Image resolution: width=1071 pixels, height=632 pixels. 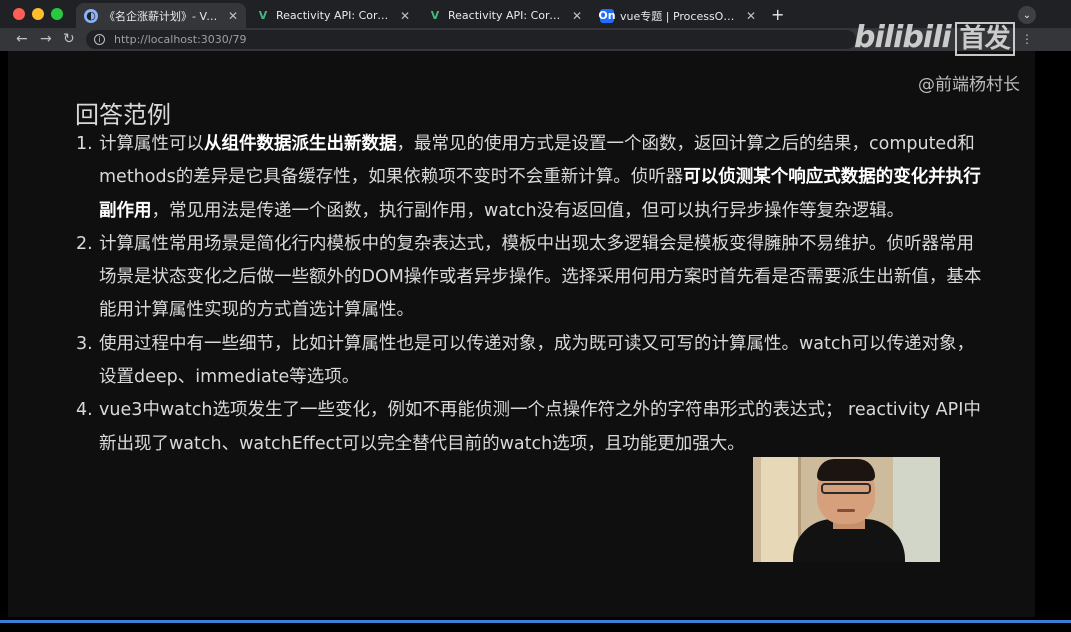 I want to click on presenter-mouth, so click(x=846, y=510).